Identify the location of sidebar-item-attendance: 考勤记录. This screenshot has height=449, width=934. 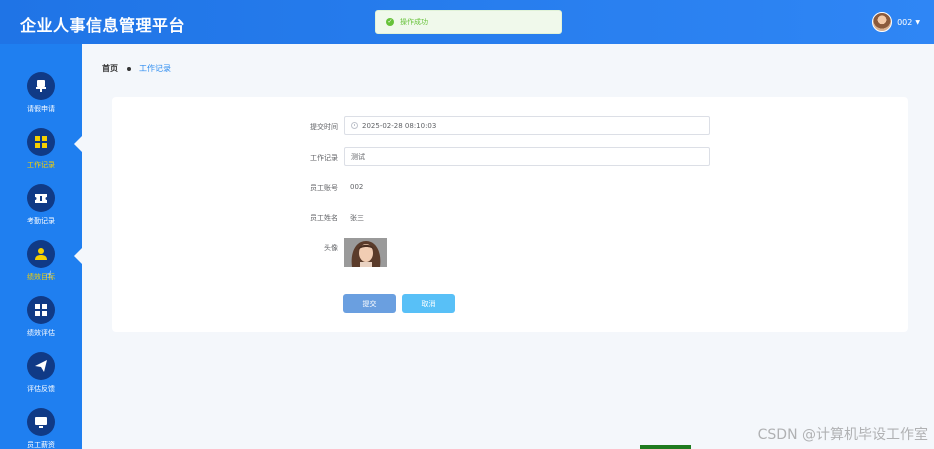
(41, 212).